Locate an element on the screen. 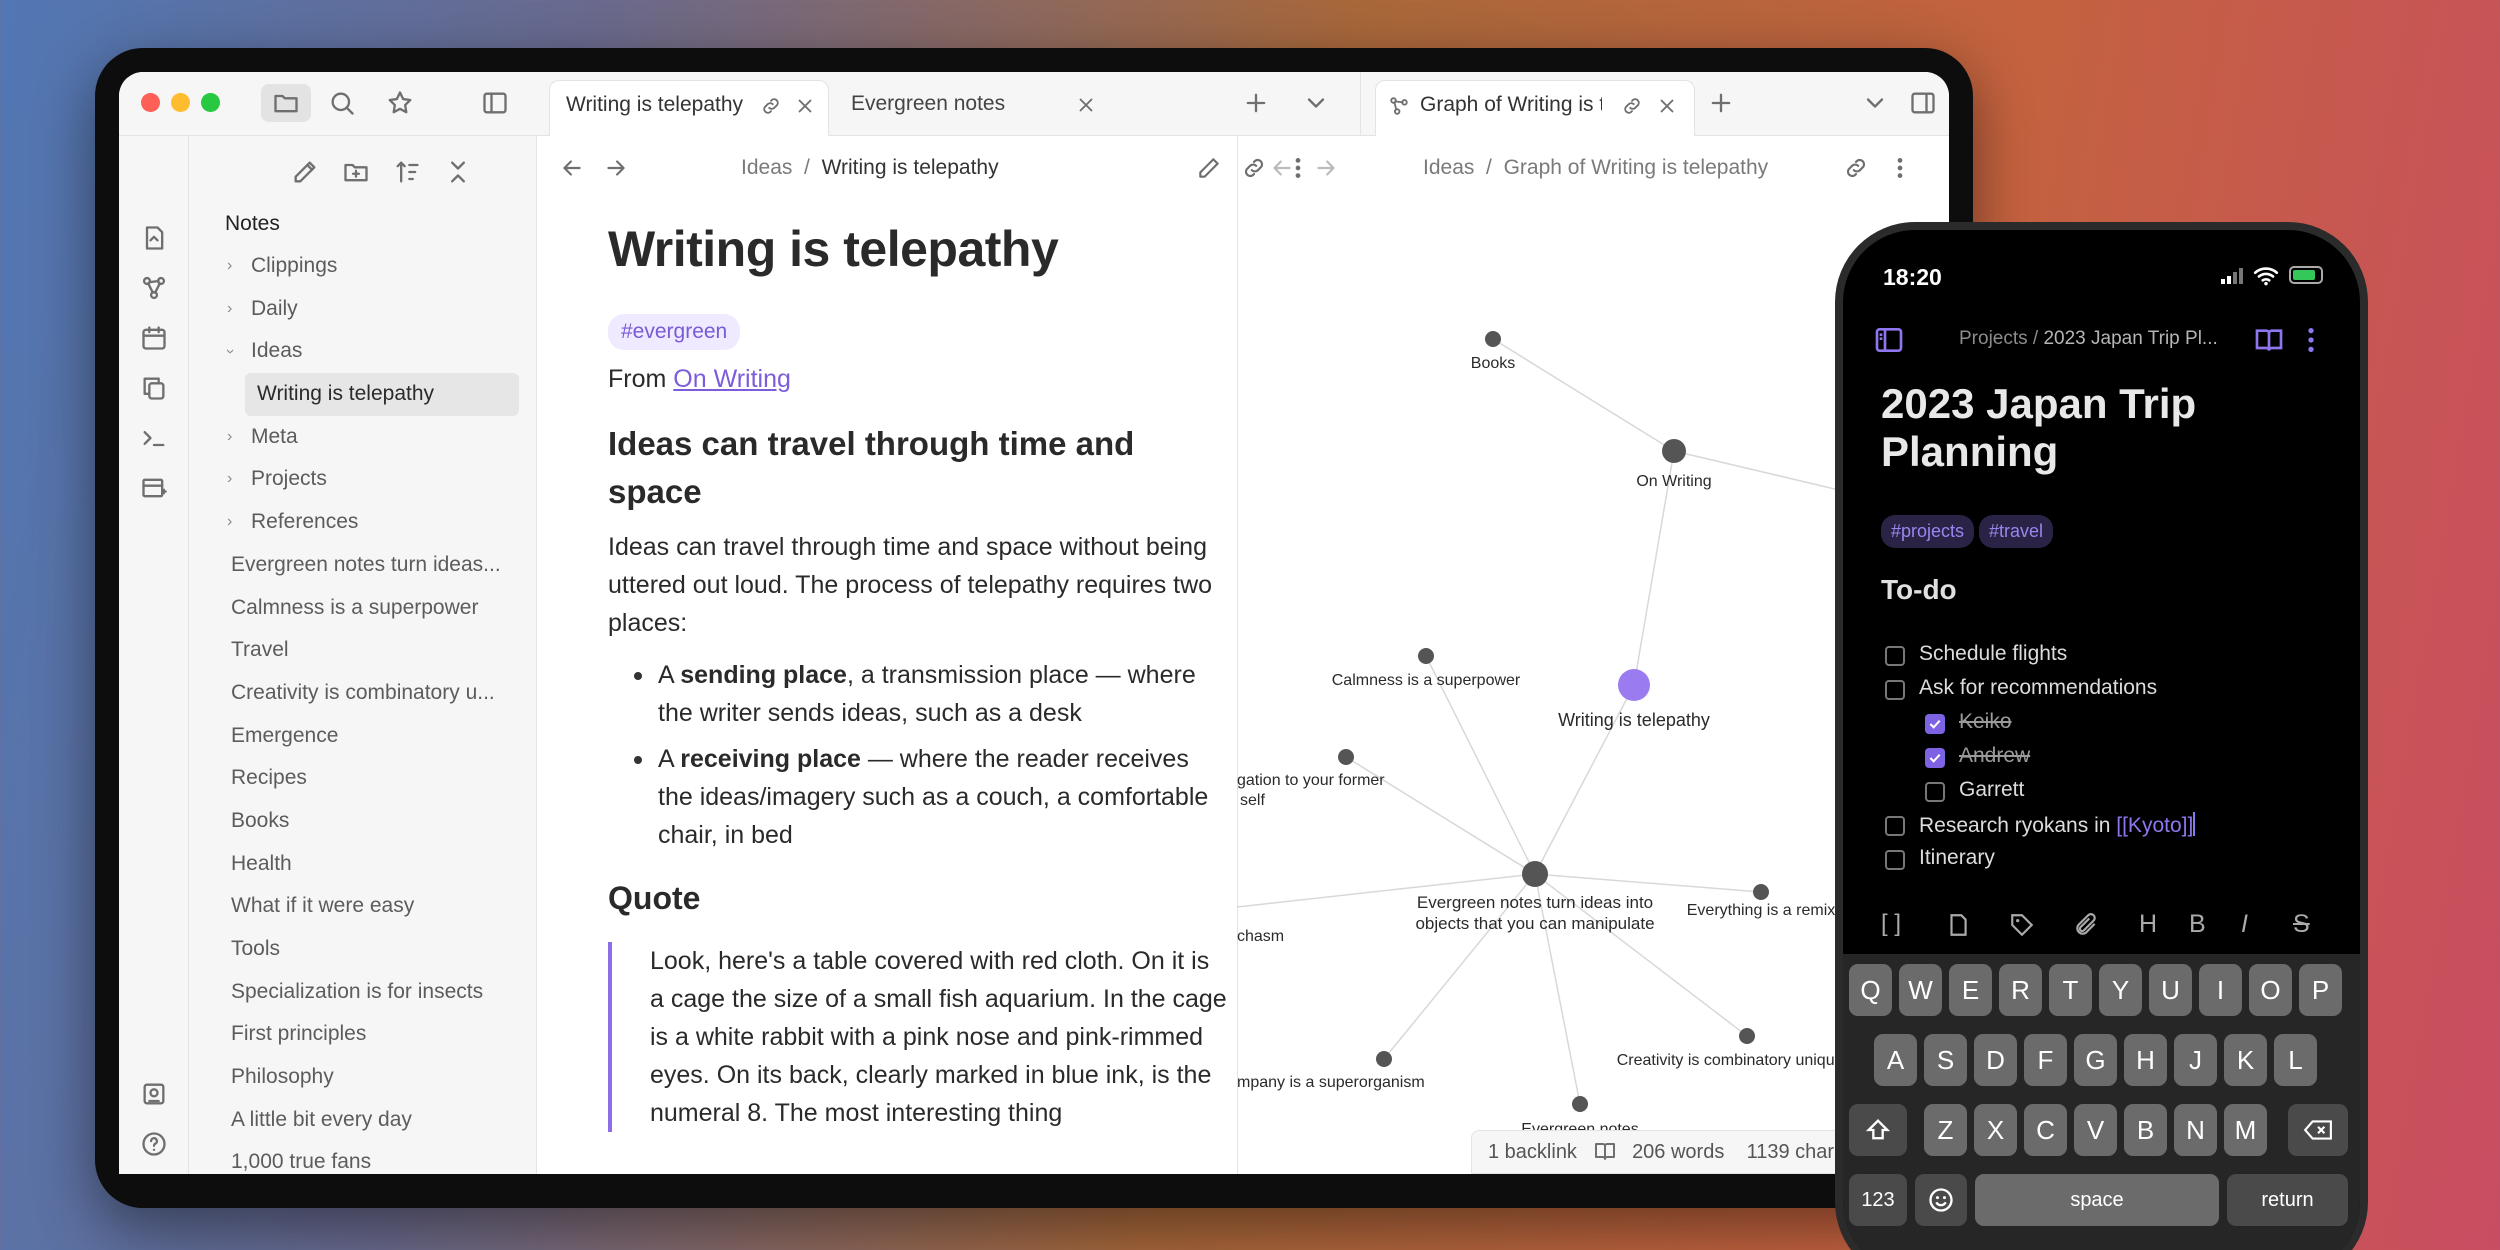 This screenshot has height=1250, width=2500. folder-references: › References is located at coordinates (377, 522).